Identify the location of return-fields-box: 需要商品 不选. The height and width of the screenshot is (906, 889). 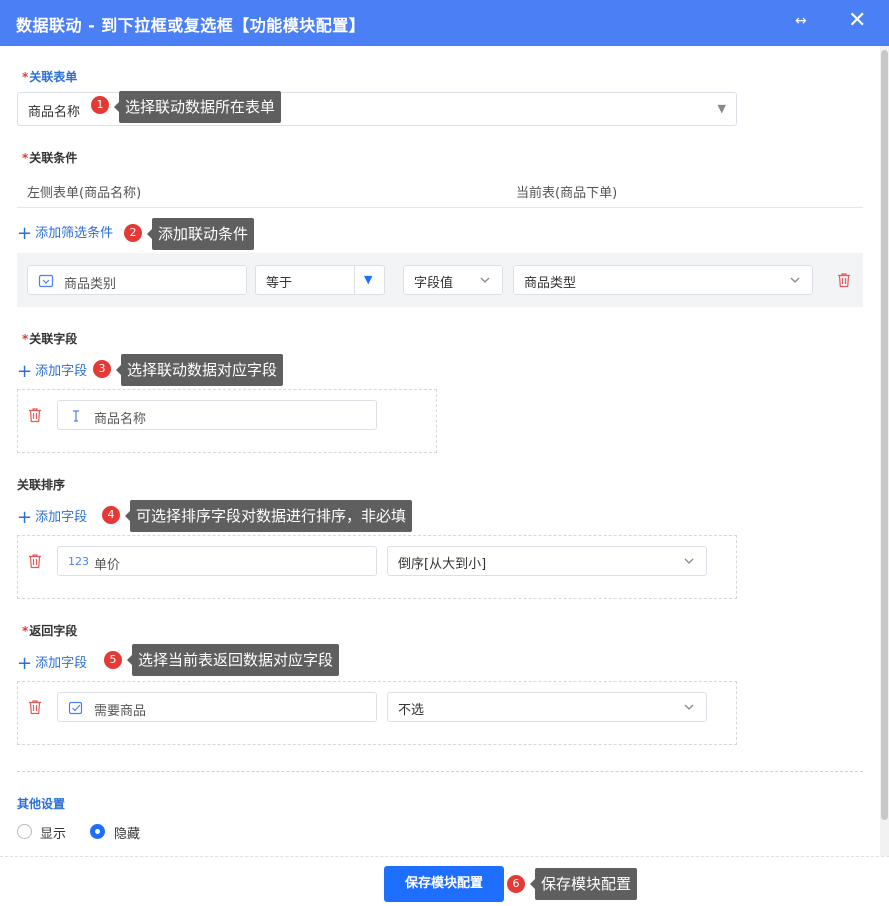
(377, 713).